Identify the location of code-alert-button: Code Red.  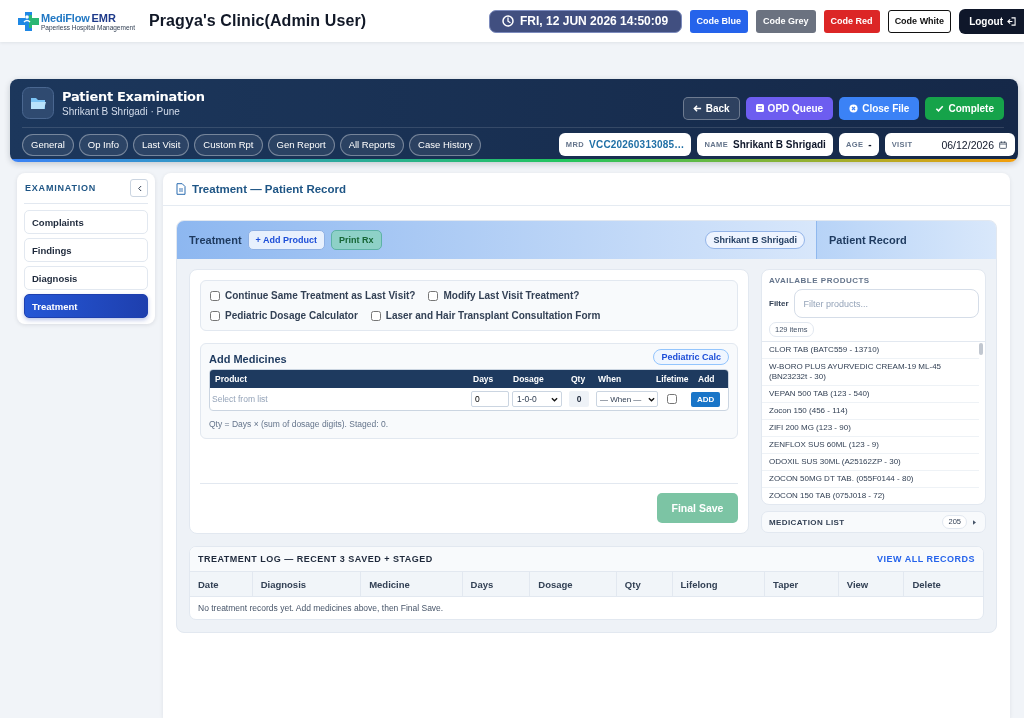
(851, 21).